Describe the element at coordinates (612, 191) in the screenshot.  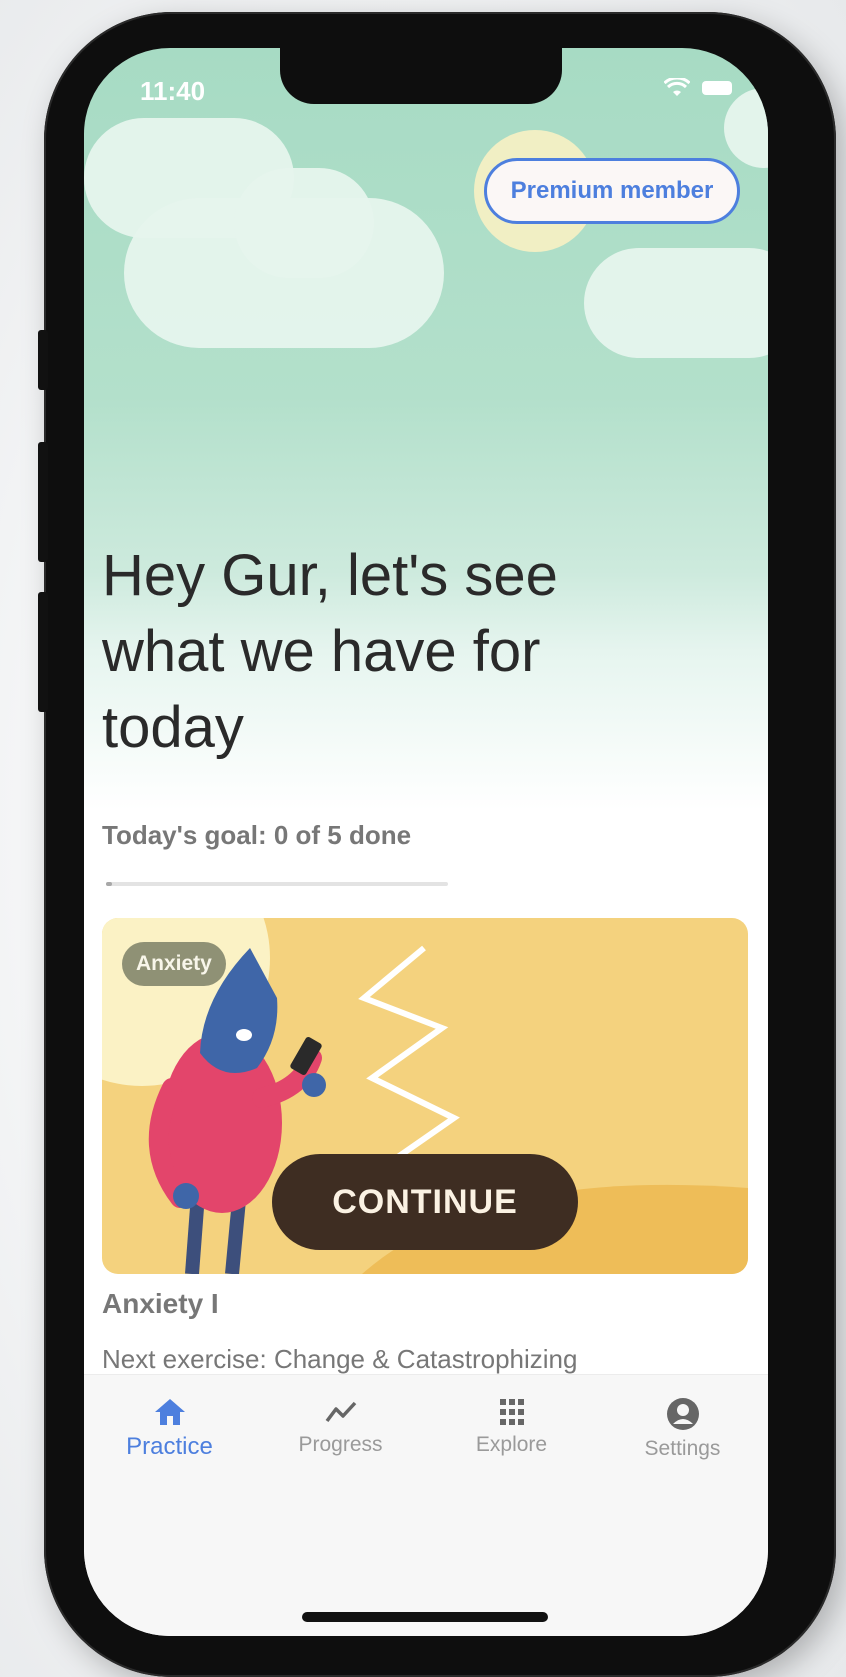
I see `premium-member-button: Premium member` at that location.